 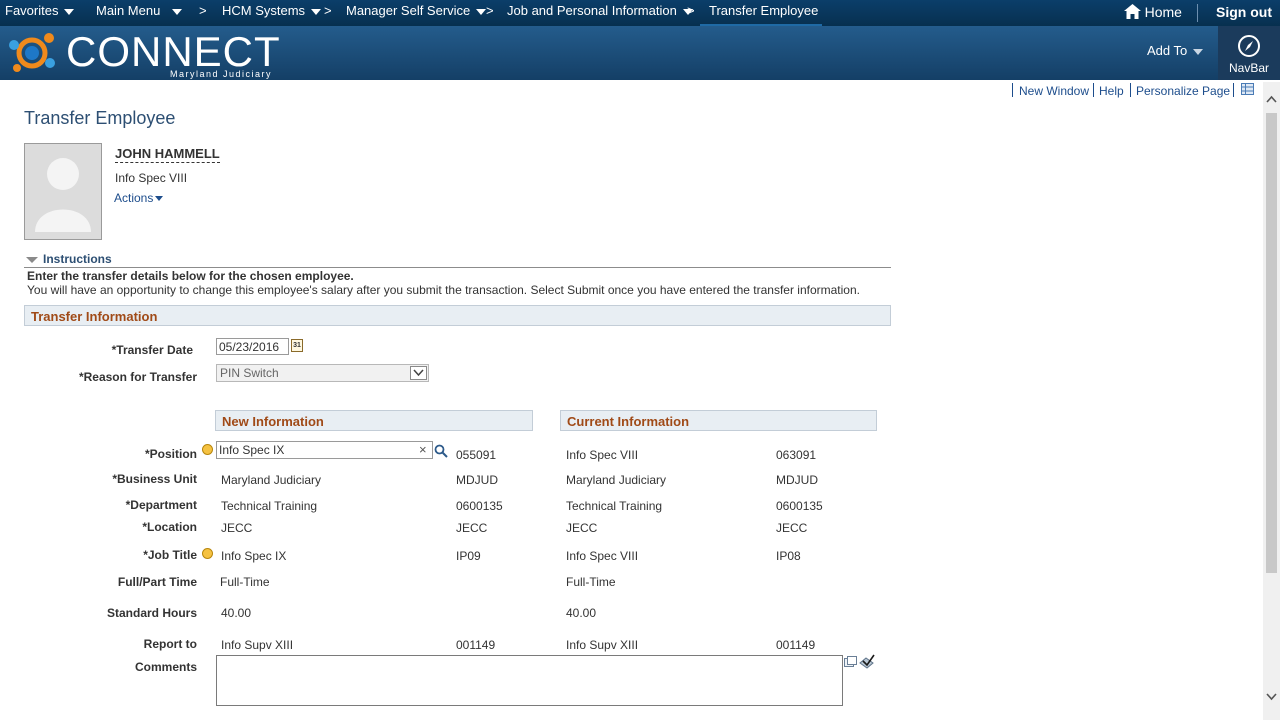 I want to click on favorites-label: Favorites, so click(x=32, y=10).